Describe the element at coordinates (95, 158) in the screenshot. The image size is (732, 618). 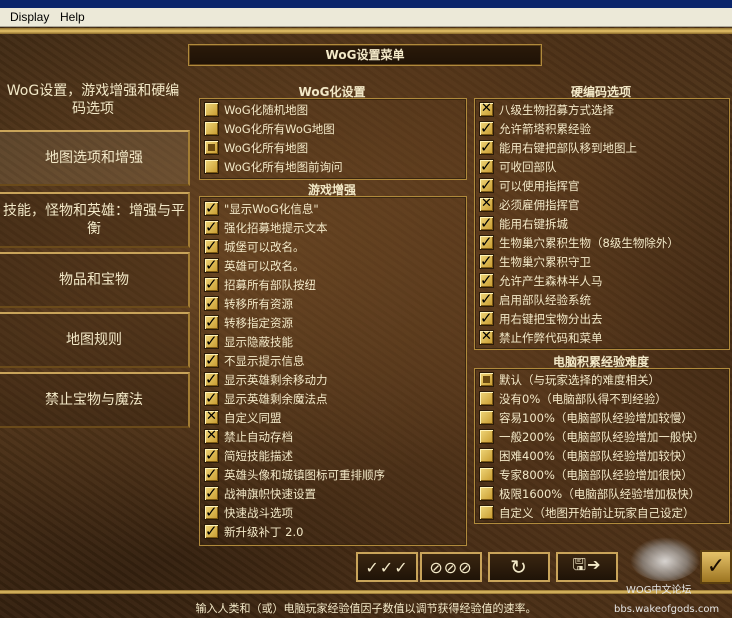
I see `nav-item-1: 地图选项和增强` at that location.